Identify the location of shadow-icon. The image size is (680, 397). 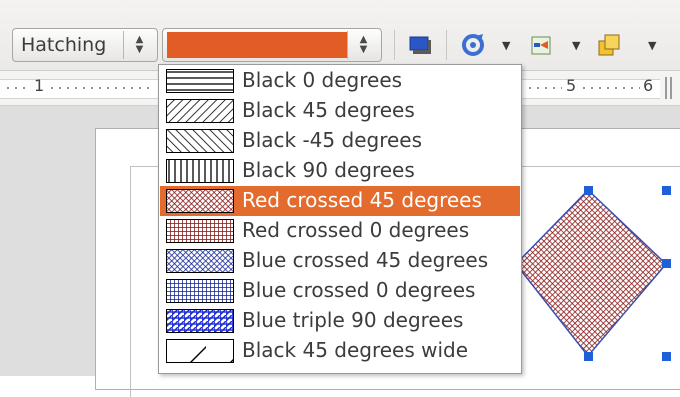
(419, 45).